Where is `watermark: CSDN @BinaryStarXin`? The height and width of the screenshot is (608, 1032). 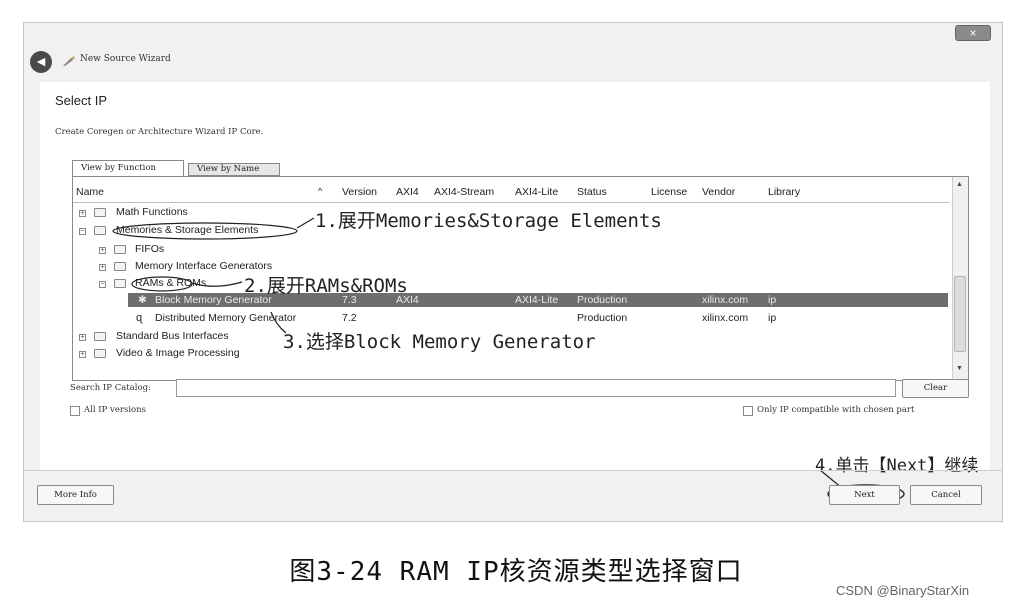
watermark: CSDN @BinaryStarXin is located at coordinates (903, 590).